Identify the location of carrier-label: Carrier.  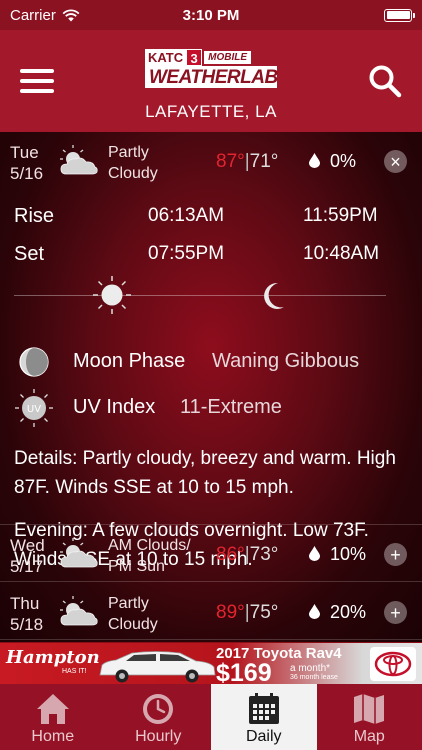
(33, 15).